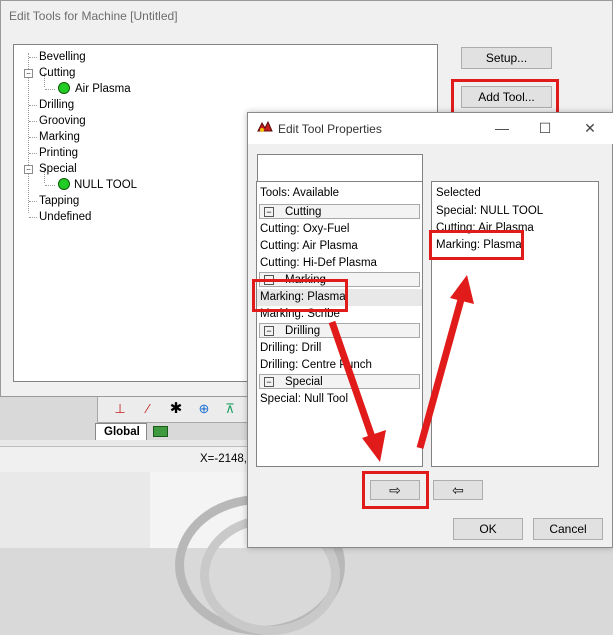 Image resolution: width=613 pixels, height=635 pixels. I want to click on annotation-arrow-down, so click(352, 381).